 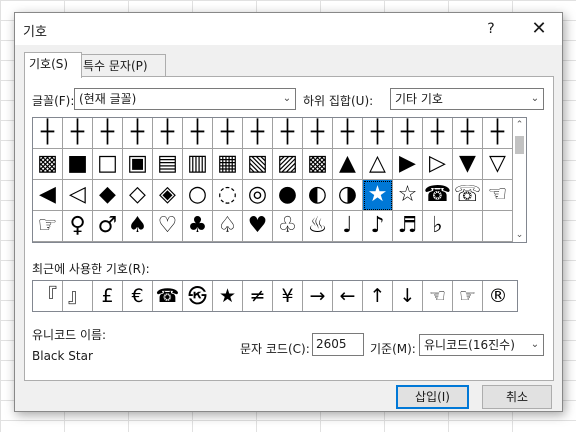 I want to click on symbol-cell: ▦, so click(x=228, y=164).